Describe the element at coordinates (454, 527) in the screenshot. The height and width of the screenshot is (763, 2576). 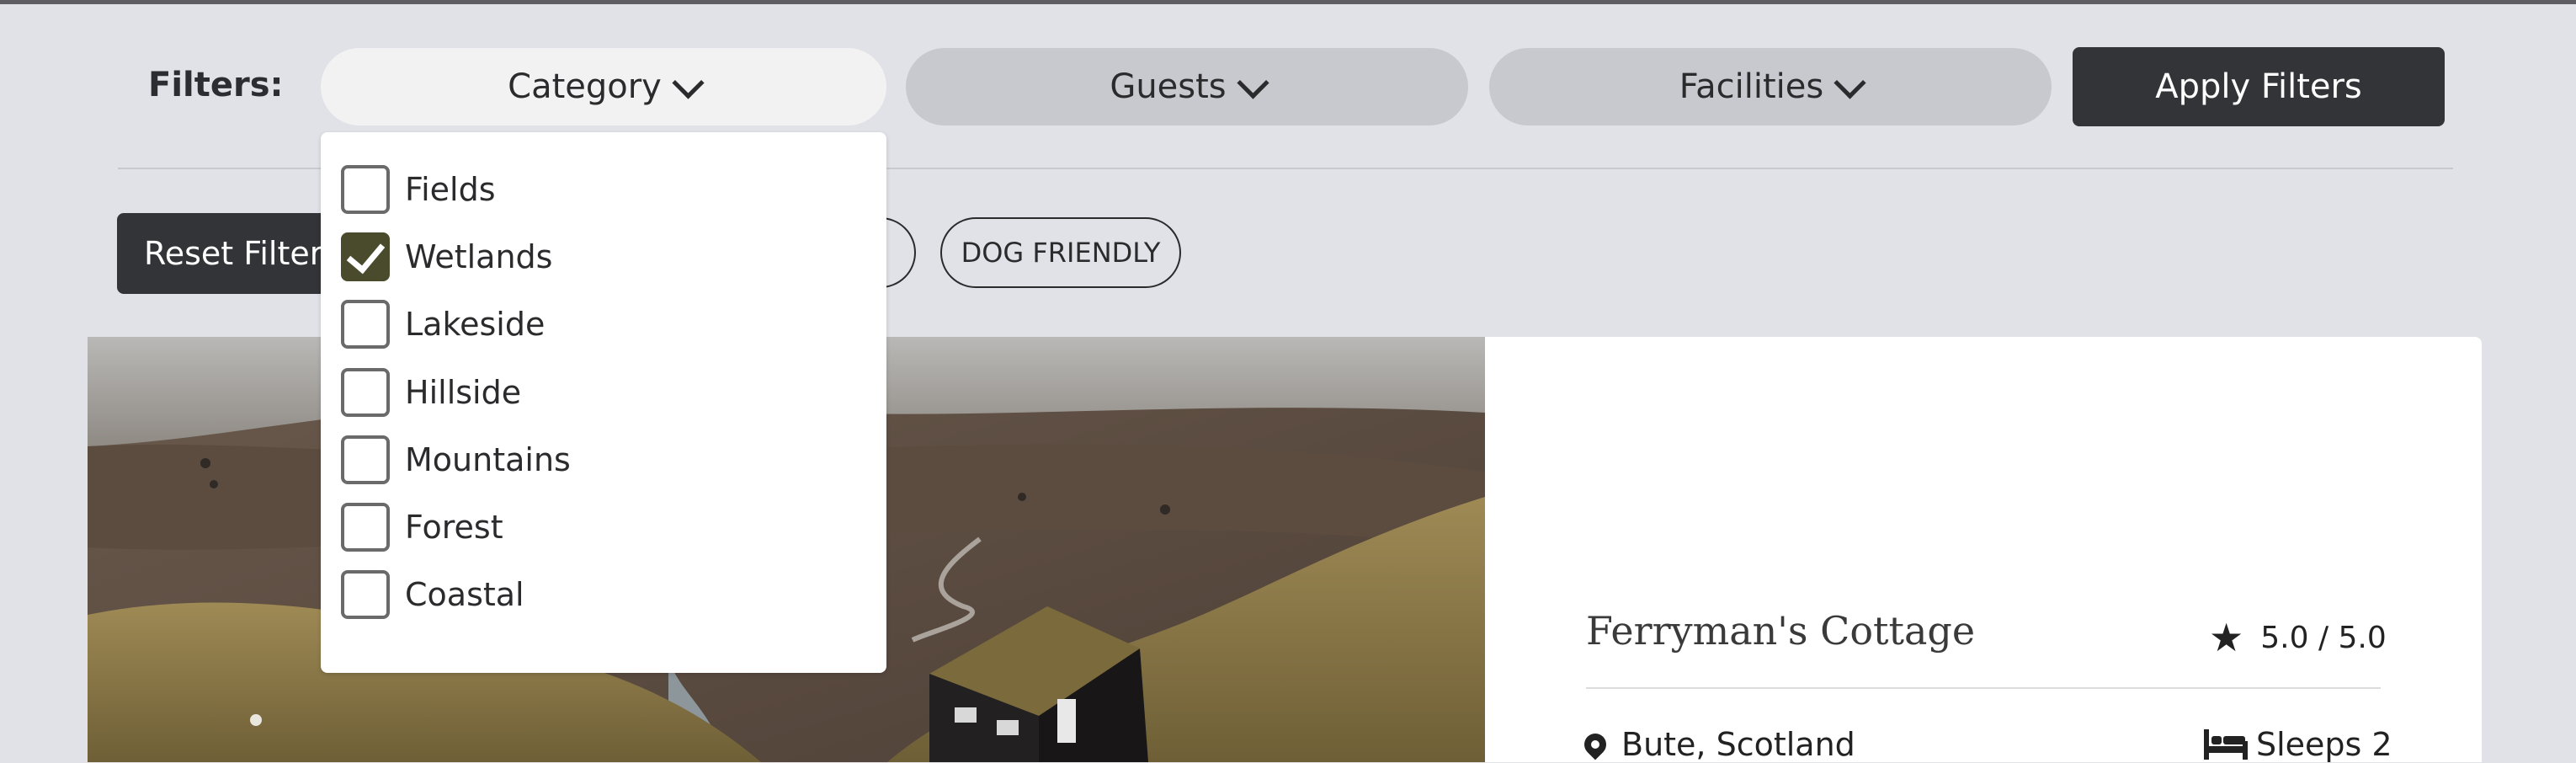
I see `option-label: Forest` at that location.